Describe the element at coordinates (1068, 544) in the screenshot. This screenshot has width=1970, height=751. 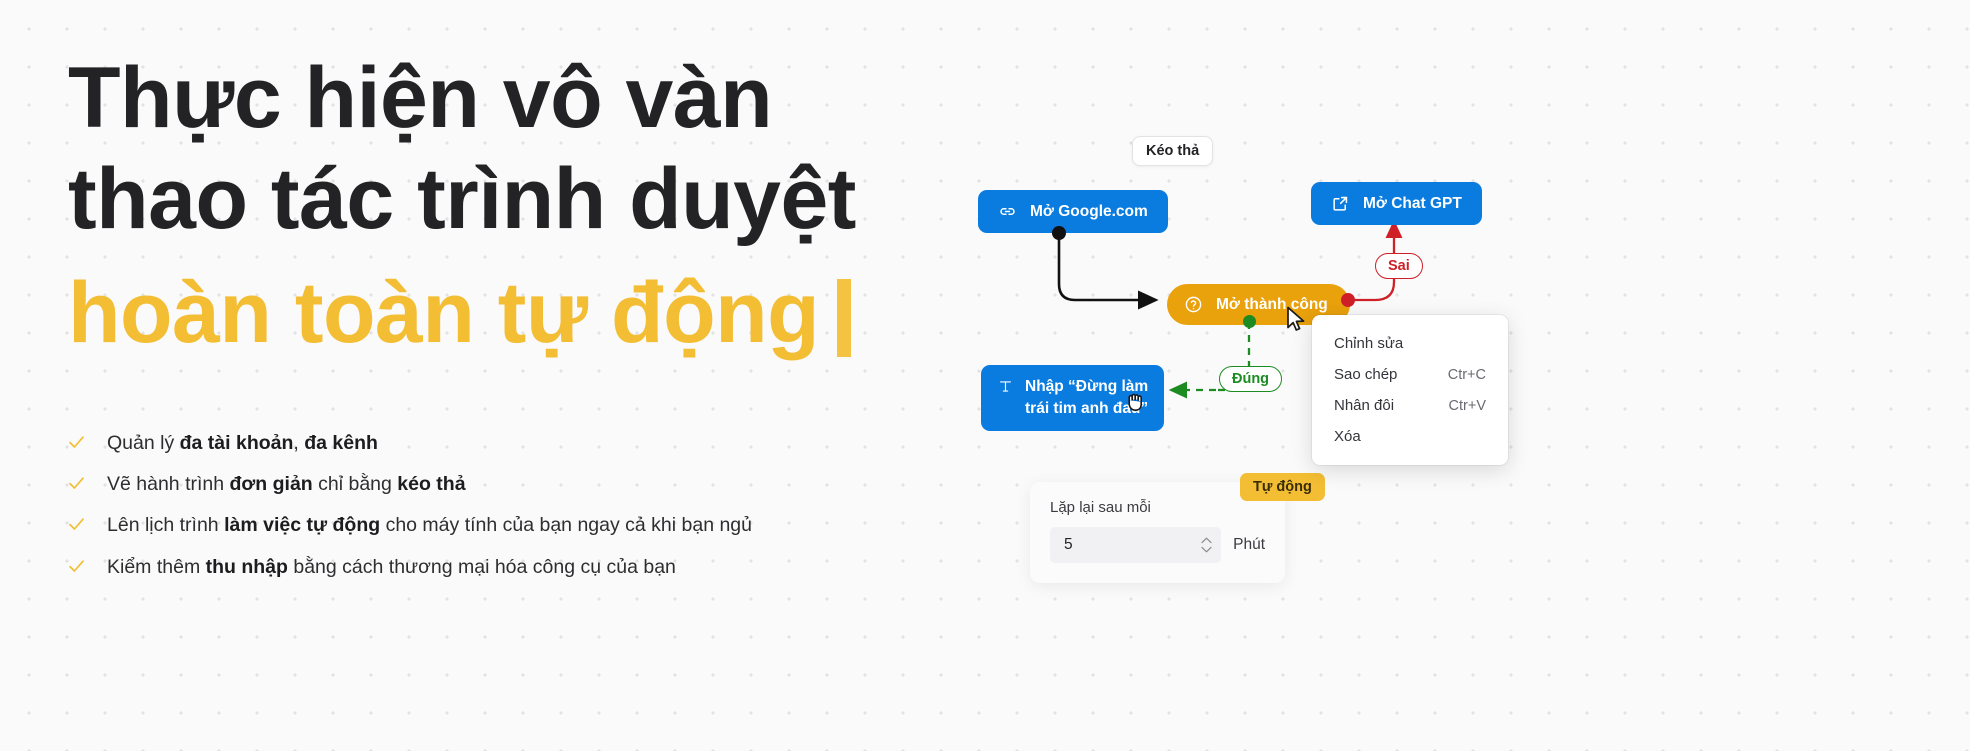
I see `repeat-interval-value: 5` at that location.